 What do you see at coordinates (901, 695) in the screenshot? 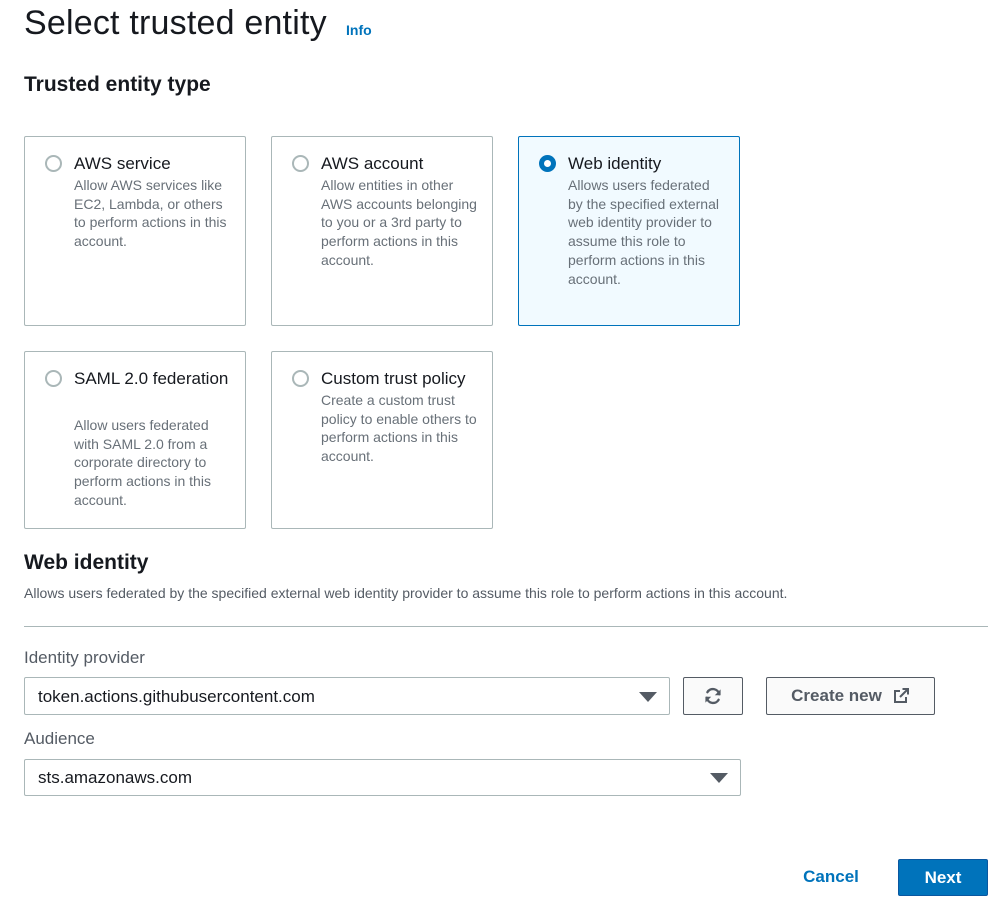
I see `external-link-icon` at bounding box center [901, 695].